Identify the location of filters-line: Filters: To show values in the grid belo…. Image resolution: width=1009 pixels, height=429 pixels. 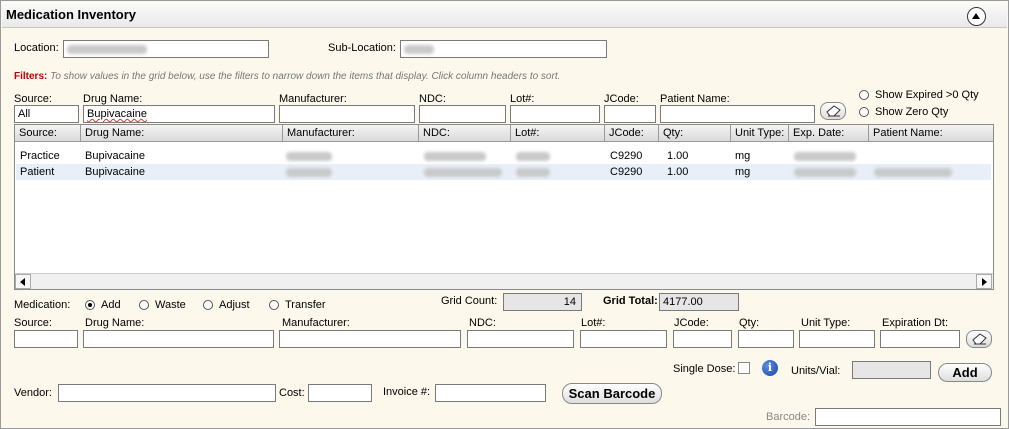
(287, 76).